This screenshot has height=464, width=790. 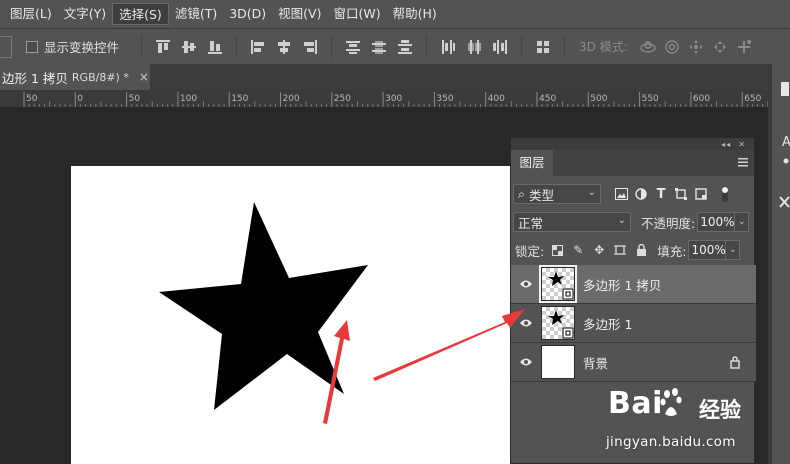 What do you see at coordinates (189, 47) in the screenshot?
I see `align-vertical-centers-icon` at bounding box center [189, 47].